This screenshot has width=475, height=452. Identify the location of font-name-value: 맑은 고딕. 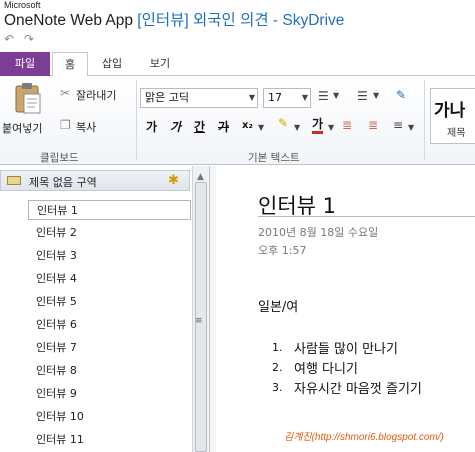
(167, 97).